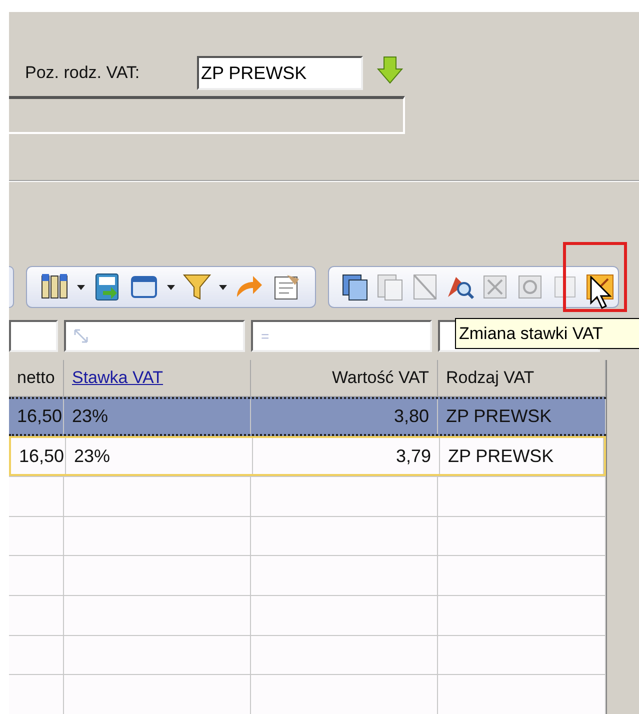 The width and height of the screenshot is (639, 714). Describe the element at coordinates (601, 293) in the screenshot. I see `mouse-cursor-icon` at that location.